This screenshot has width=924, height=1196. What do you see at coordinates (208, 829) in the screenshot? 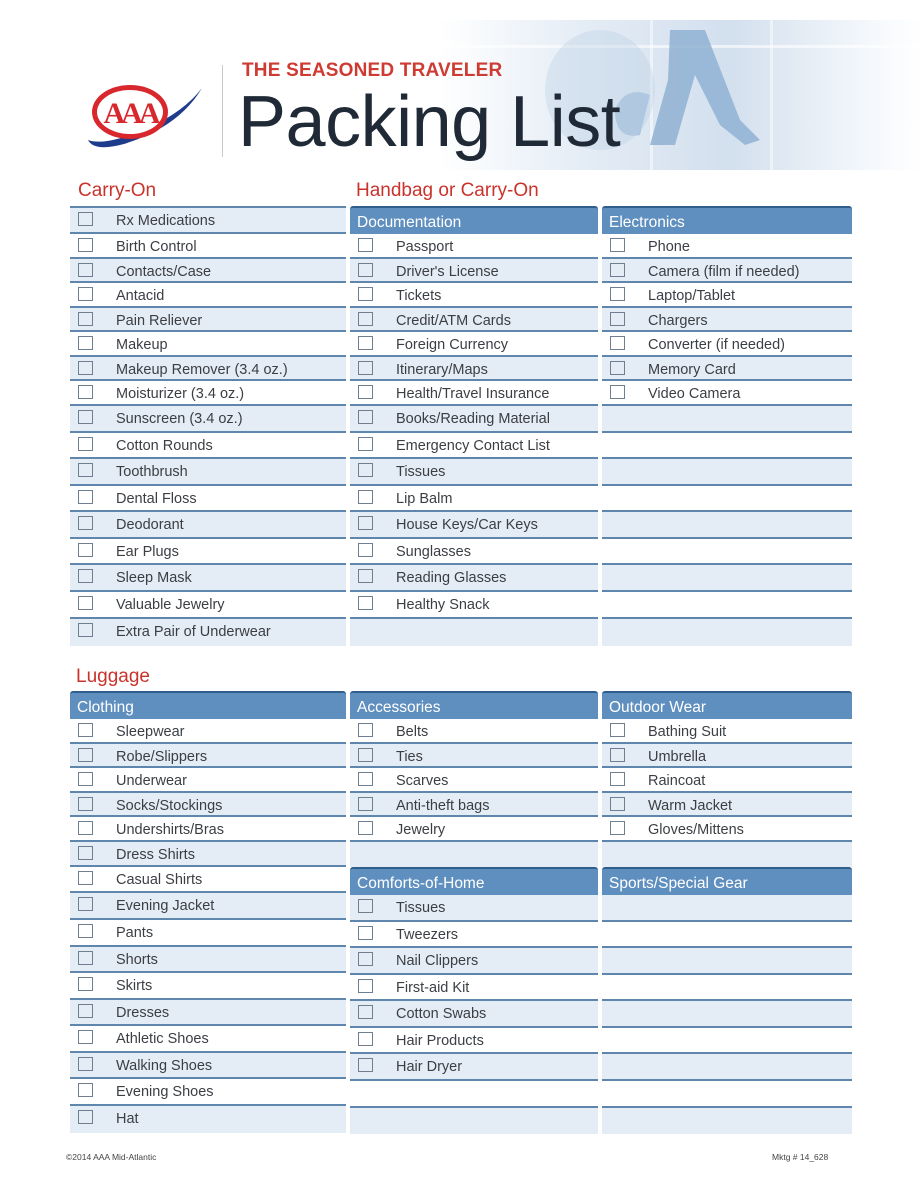
I see `checklist-row: Undershirts/Bras` at bounding box center [208, 829].